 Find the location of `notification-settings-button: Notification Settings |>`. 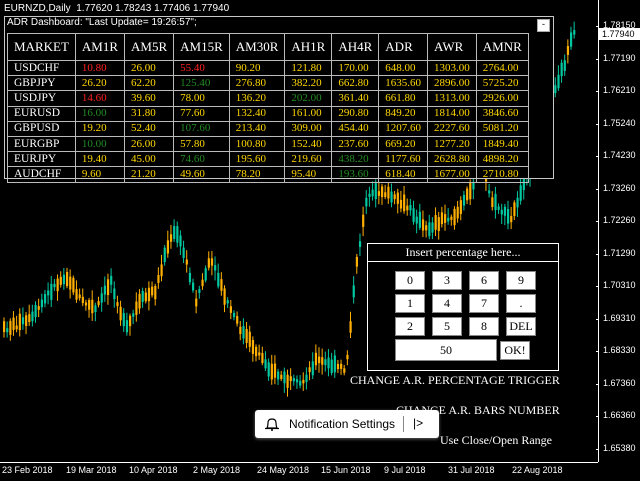

notification-settings-button: Notification Settings |> is located at coordinates (347, 424).